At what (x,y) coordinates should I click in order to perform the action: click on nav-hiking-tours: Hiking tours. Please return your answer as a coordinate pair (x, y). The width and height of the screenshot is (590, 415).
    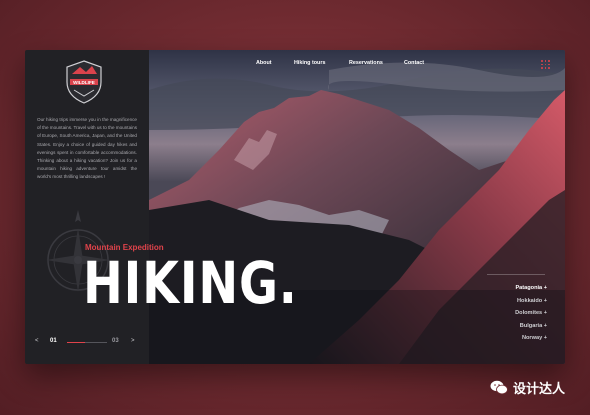
    Looking at the image, I should click on (309, 63).